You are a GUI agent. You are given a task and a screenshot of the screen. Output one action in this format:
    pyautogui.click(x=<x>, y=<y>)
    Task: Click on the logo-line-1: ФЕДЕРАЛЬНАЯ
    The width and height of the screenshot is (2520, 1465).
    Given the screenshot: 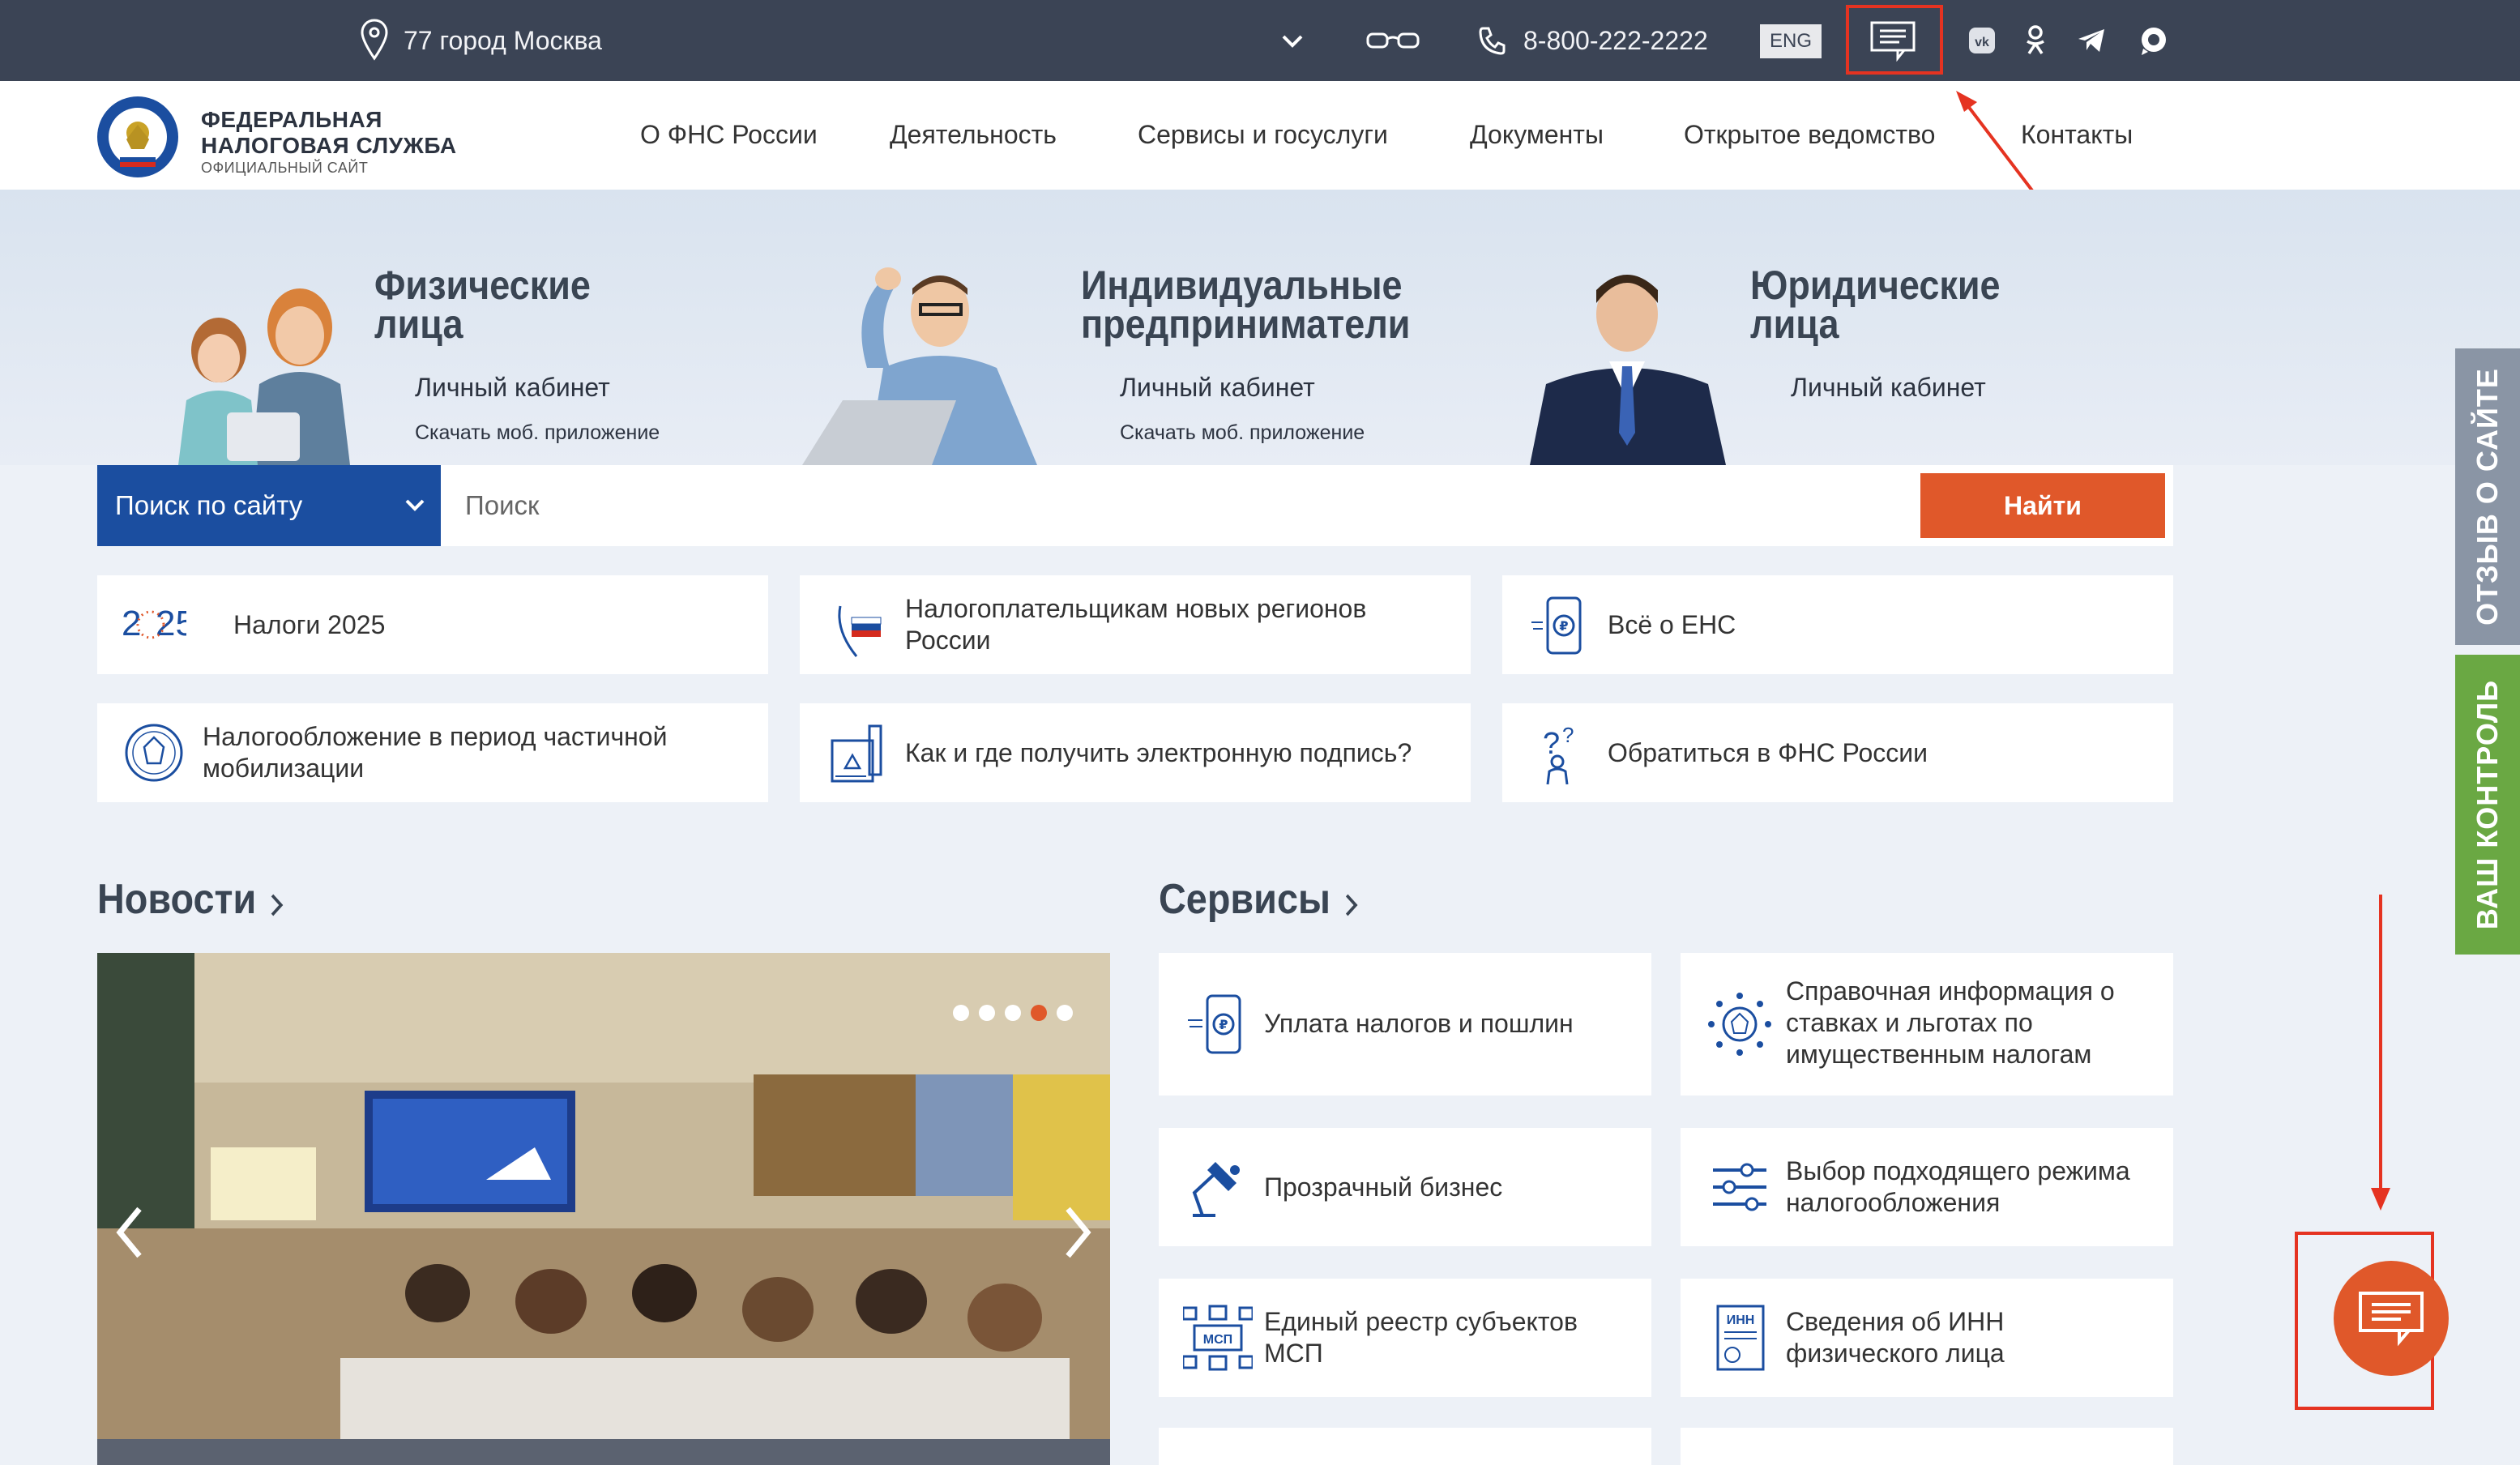 What is the action you would take?
    pyautogui.click(x=291, y=120)
    